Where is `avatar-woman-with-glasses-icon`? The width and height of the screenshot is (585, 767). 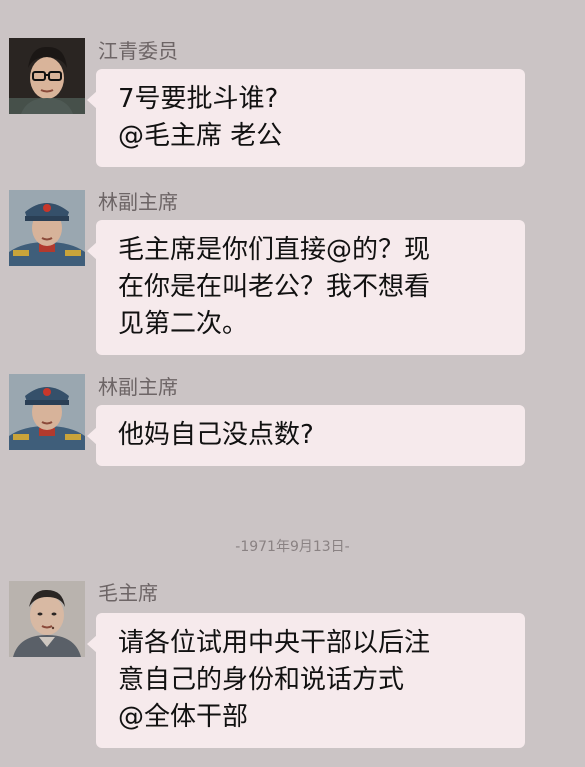
avatar-woman-with-glasses-icon is located at coordinates (47, 76).